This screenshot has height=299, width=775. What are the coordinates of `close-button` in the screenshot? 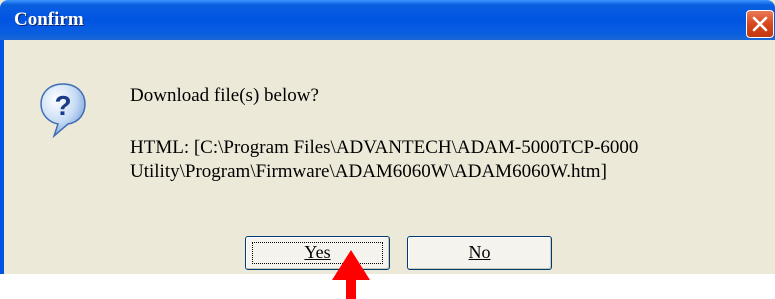 It's located at (760, 24).